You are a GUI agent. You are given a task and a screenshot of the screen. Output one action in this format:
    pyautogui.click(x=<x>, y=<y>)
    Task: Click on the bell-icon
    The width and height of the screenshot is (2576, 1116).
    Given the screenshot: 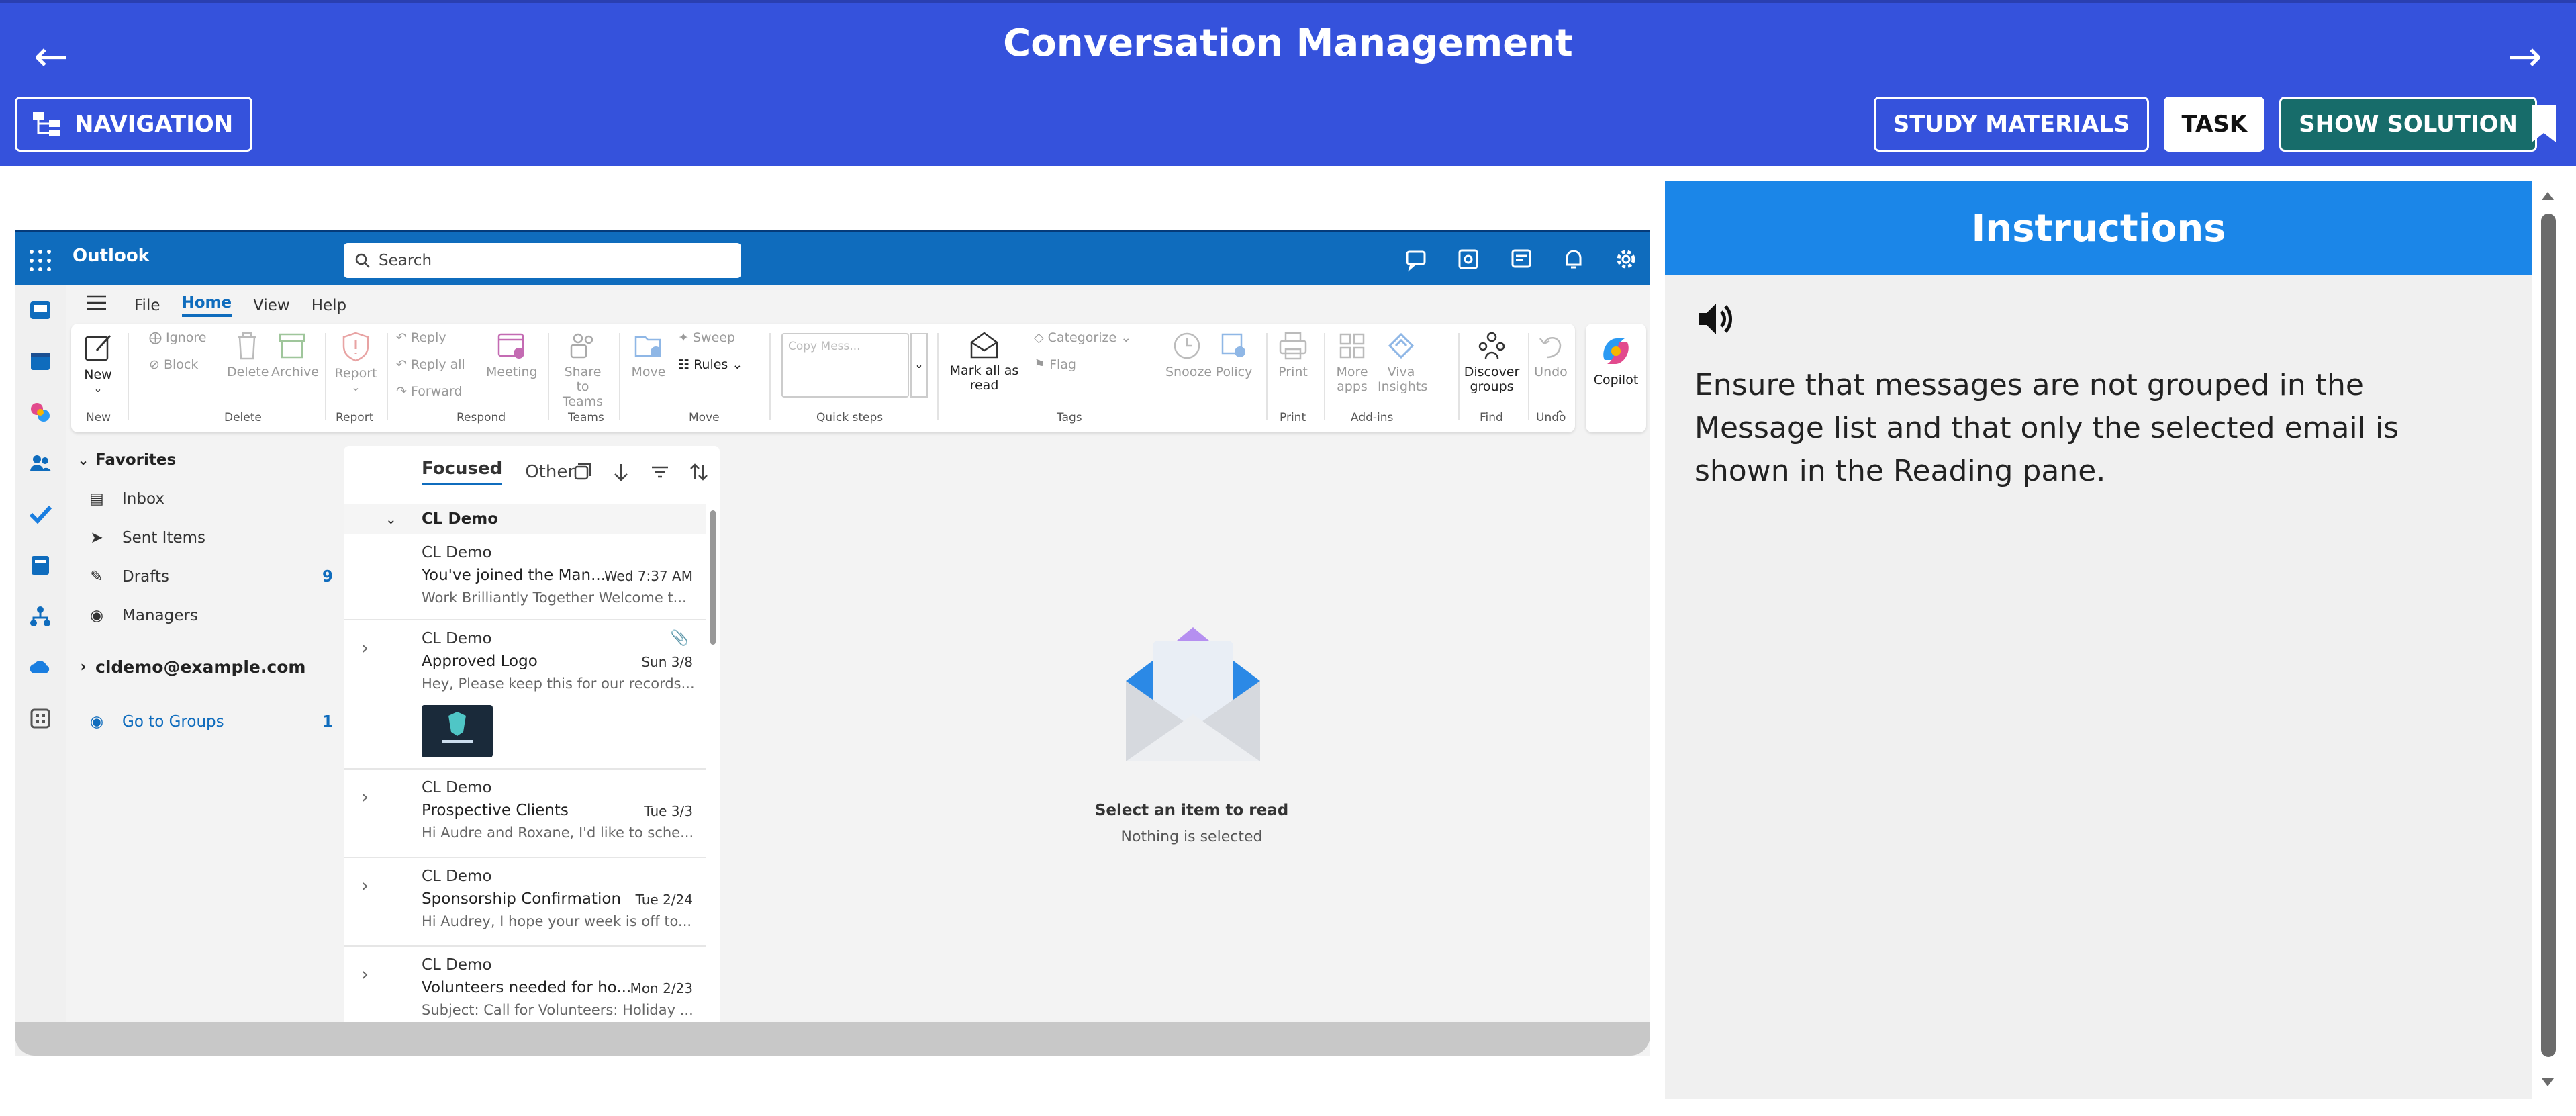 What is the action you would take?
    pyautogui.click(x=1573, y=259)
    